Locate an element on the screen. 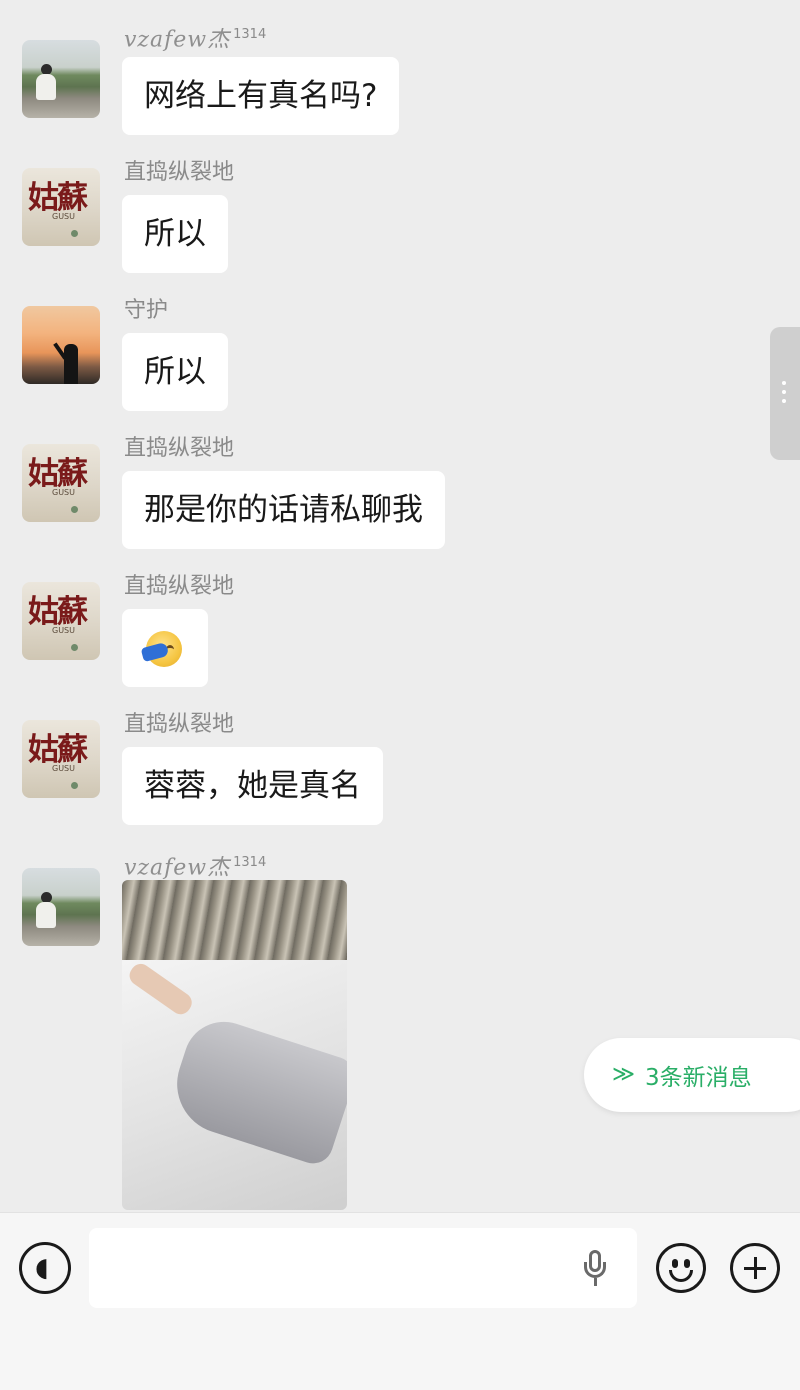  new-messages-label: 3条新消息 is located at coordinates (698, 1078).